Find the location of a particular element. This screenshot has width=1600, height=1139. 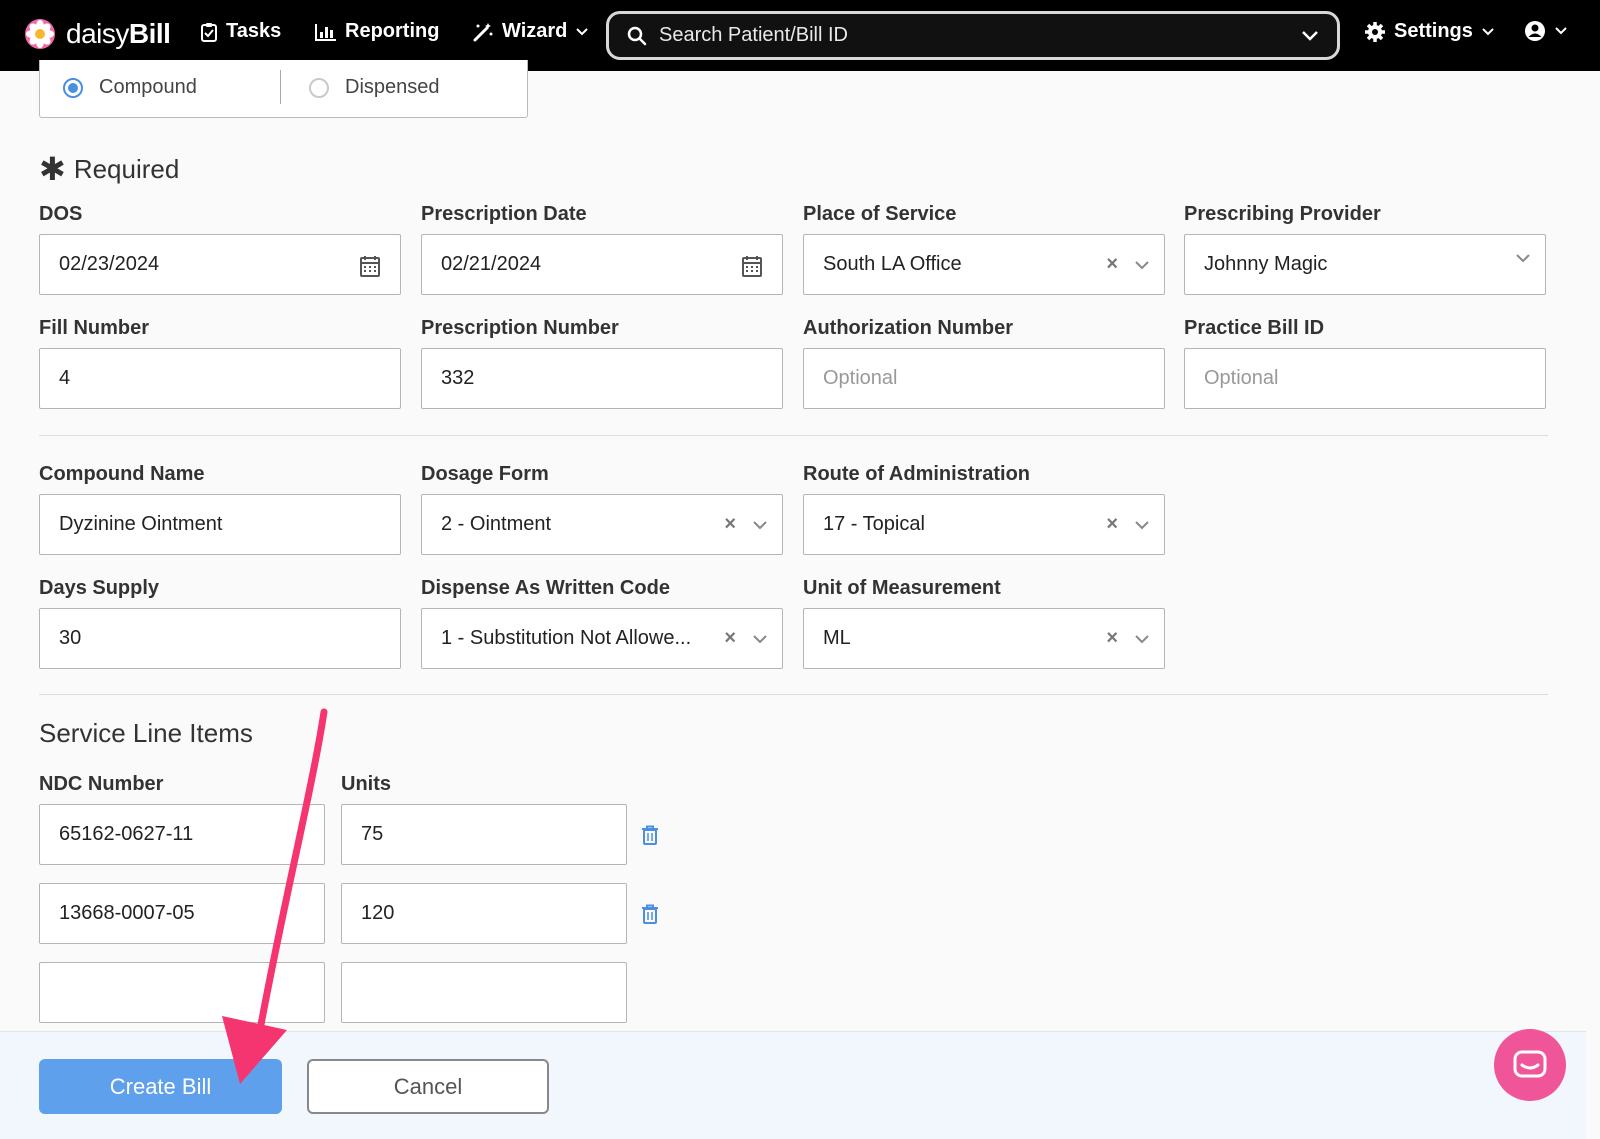

daw-code-label: Dispense As Written Code is located at coordinates (545, 588).